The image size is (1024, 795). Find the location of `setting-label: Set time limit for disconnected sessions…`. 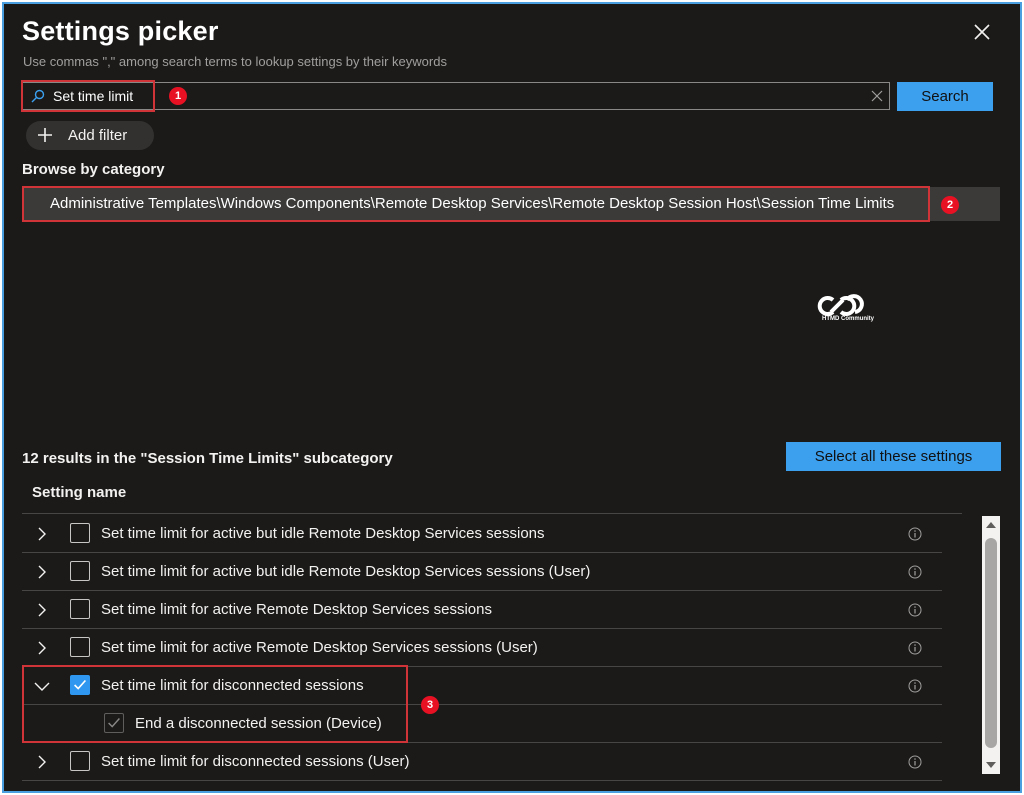

setting-label: Set time limit for disconnected sessions… is located at coordinates (255, 761).